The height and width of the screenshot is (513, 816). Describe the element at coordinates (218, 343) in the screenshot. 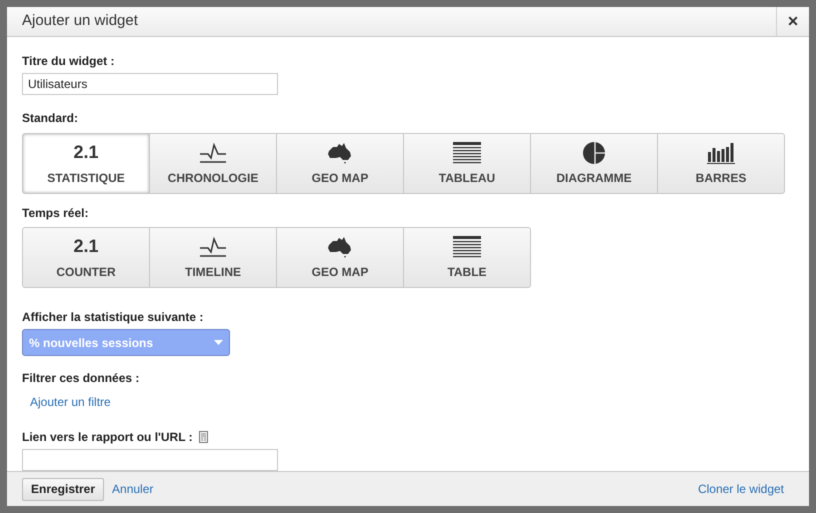

I see `caret-icon` at that location.